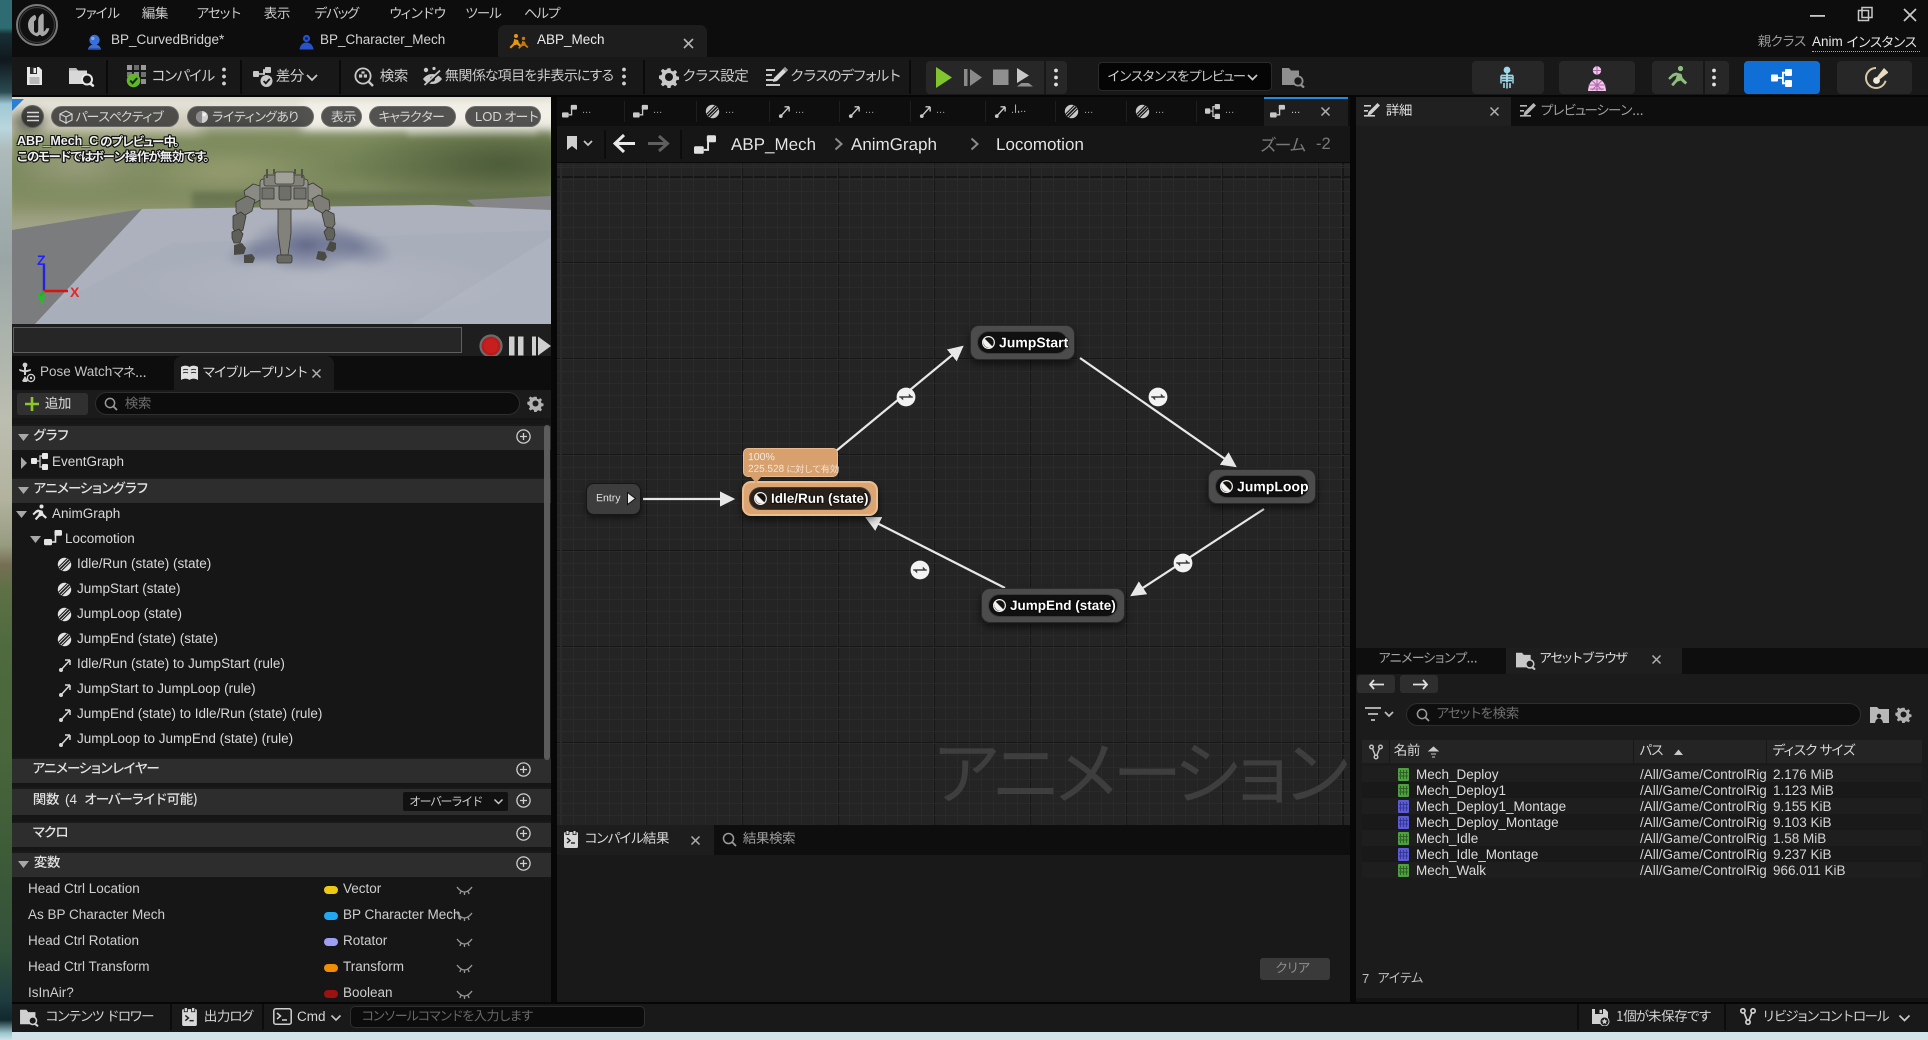 The width and height of the screenshot is (1928, 1040). I want to click on svg-text: Z, so click(41, 260).